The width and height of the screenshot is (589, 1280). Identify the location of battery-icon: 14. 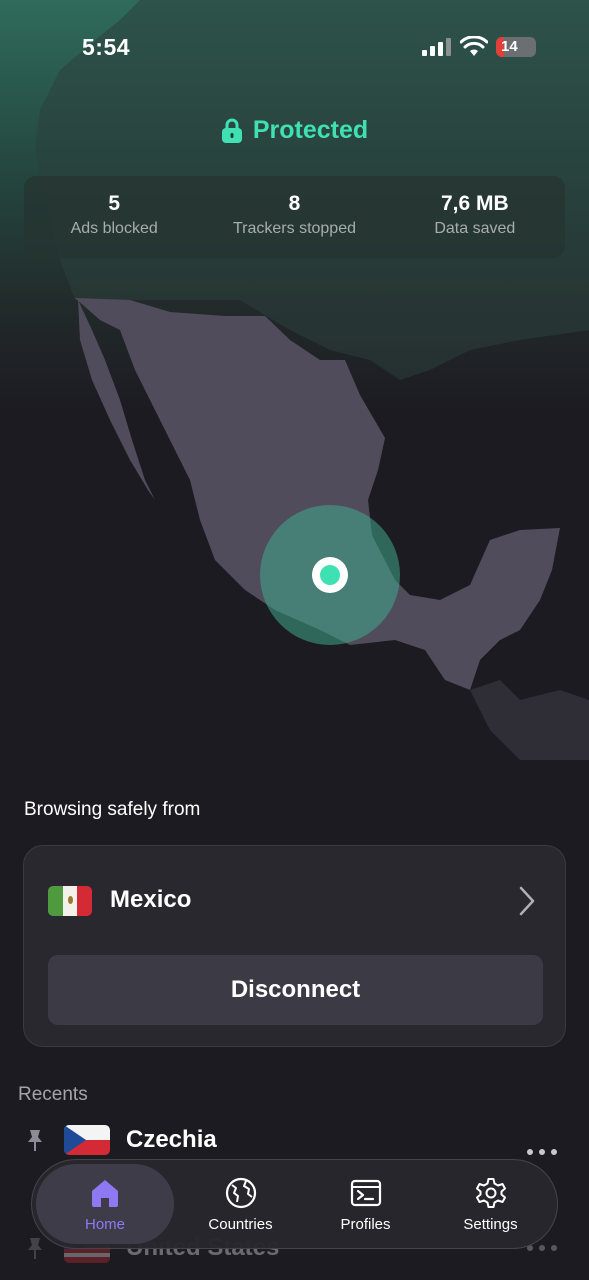
(516, 47).